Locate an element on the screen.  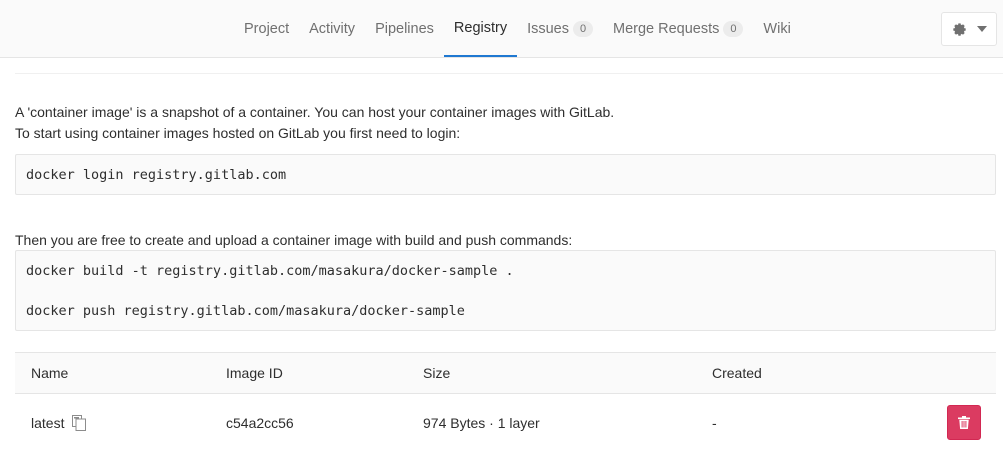
caret-down-icon is located at coordinates (981, 29).